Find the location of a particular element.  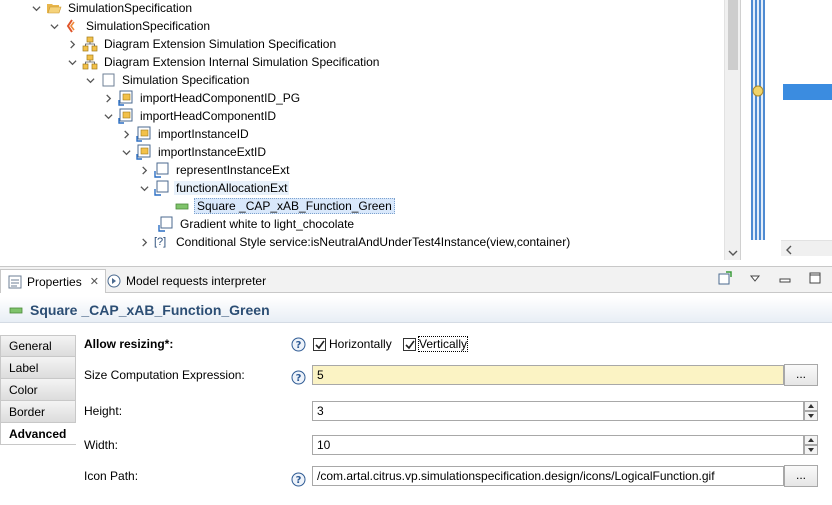

overview-panel is located at coordinates (786, 130).